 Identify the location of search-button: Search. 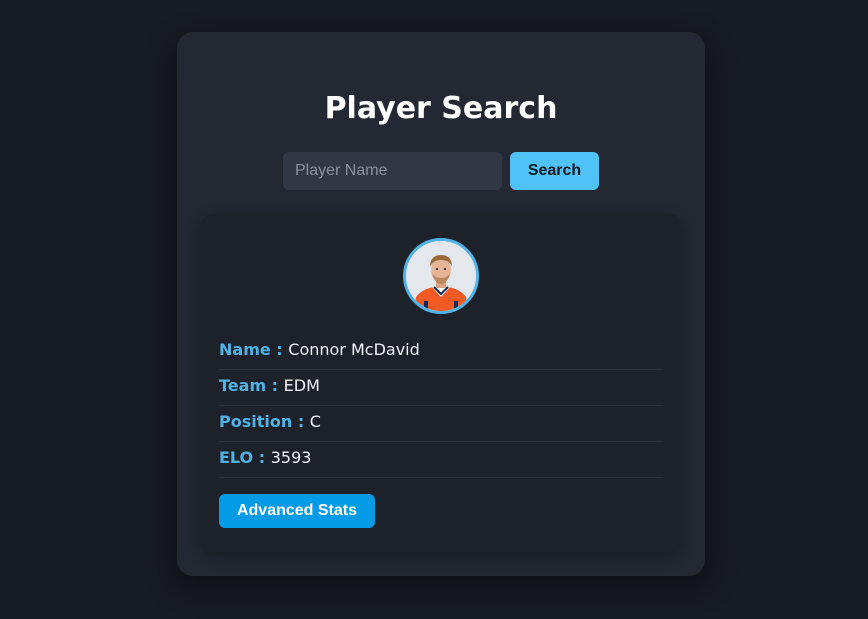
(554, 171).